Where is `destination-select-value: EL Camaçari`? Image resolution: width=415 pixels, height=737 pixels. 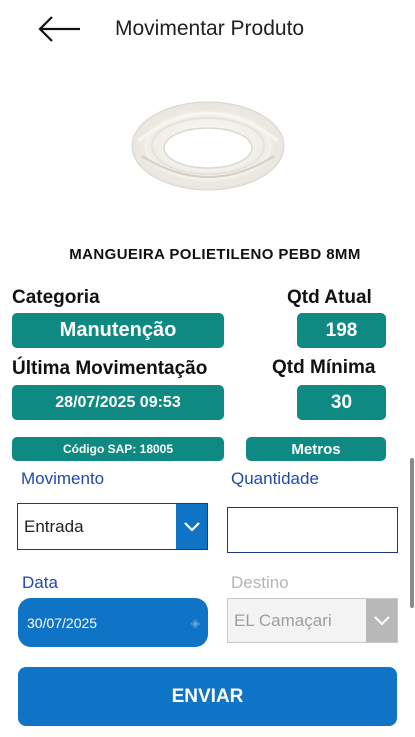
destination-select-value: EL Camaçari is located at coordinates (283, 620).